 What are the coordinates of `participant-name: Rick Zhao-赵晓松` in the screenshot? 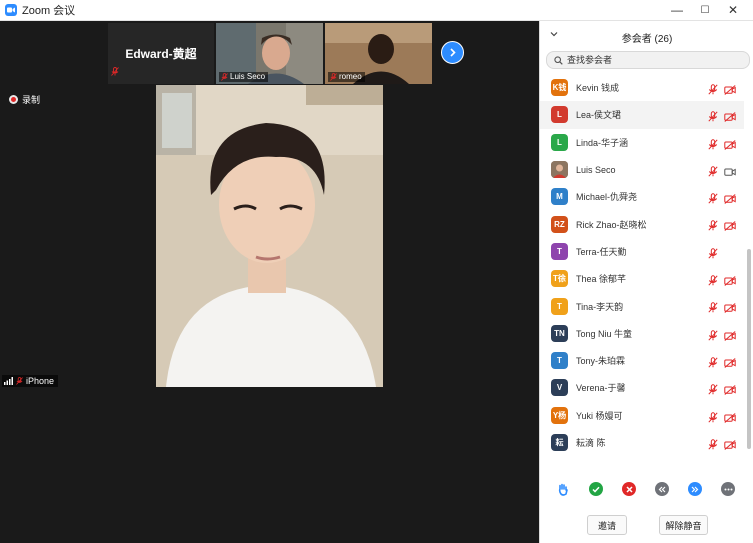 It's located at (611, 224).